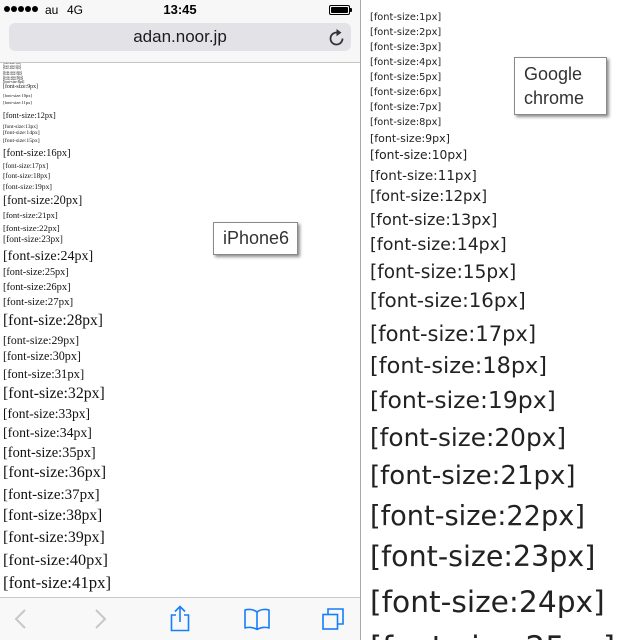 The height and width of the screenshot is (640, 640). I want to click on iphone-text-line: [font-size:18px], so click(27, 176).